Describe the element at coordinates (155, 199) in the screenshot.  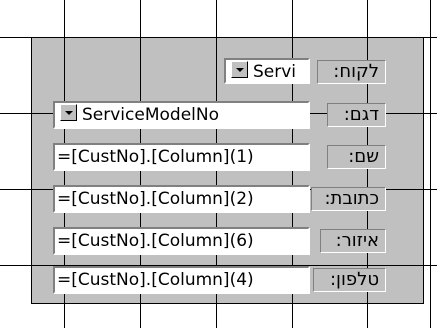
I see `address-field-value: =[CustNo].[Column](2)` at that location.